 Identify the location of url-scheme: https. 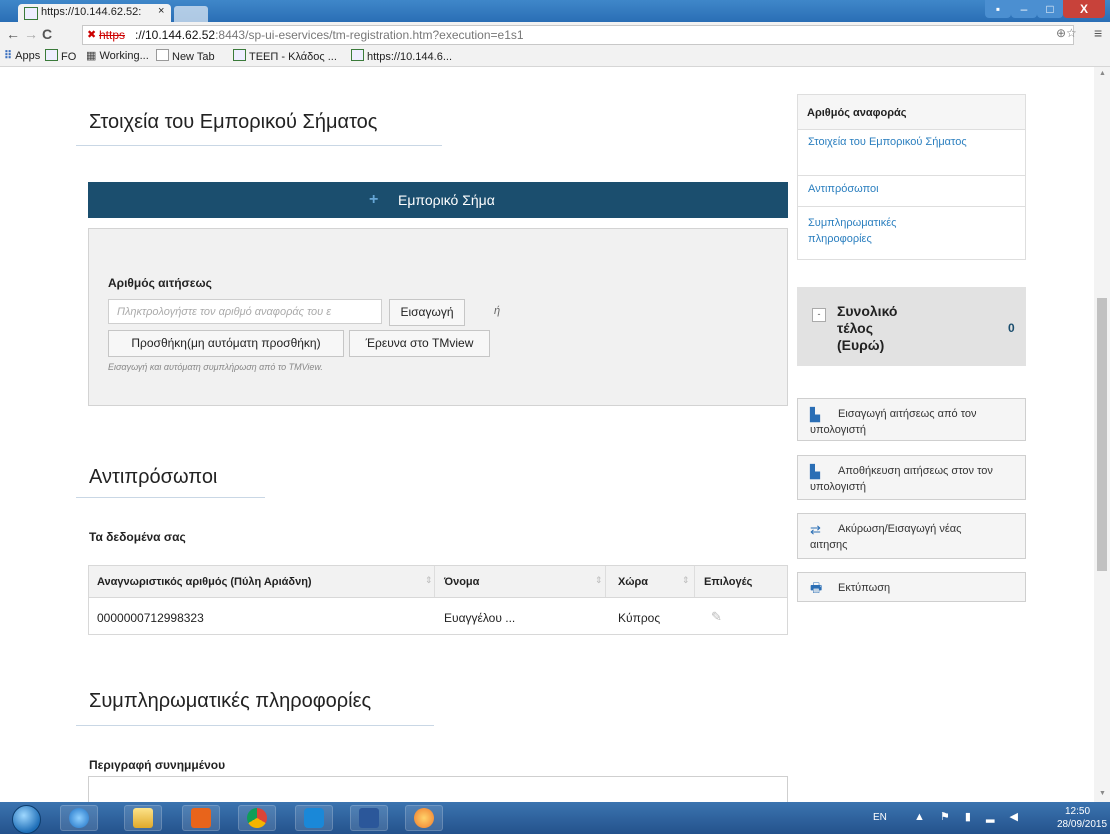
(112, 35).